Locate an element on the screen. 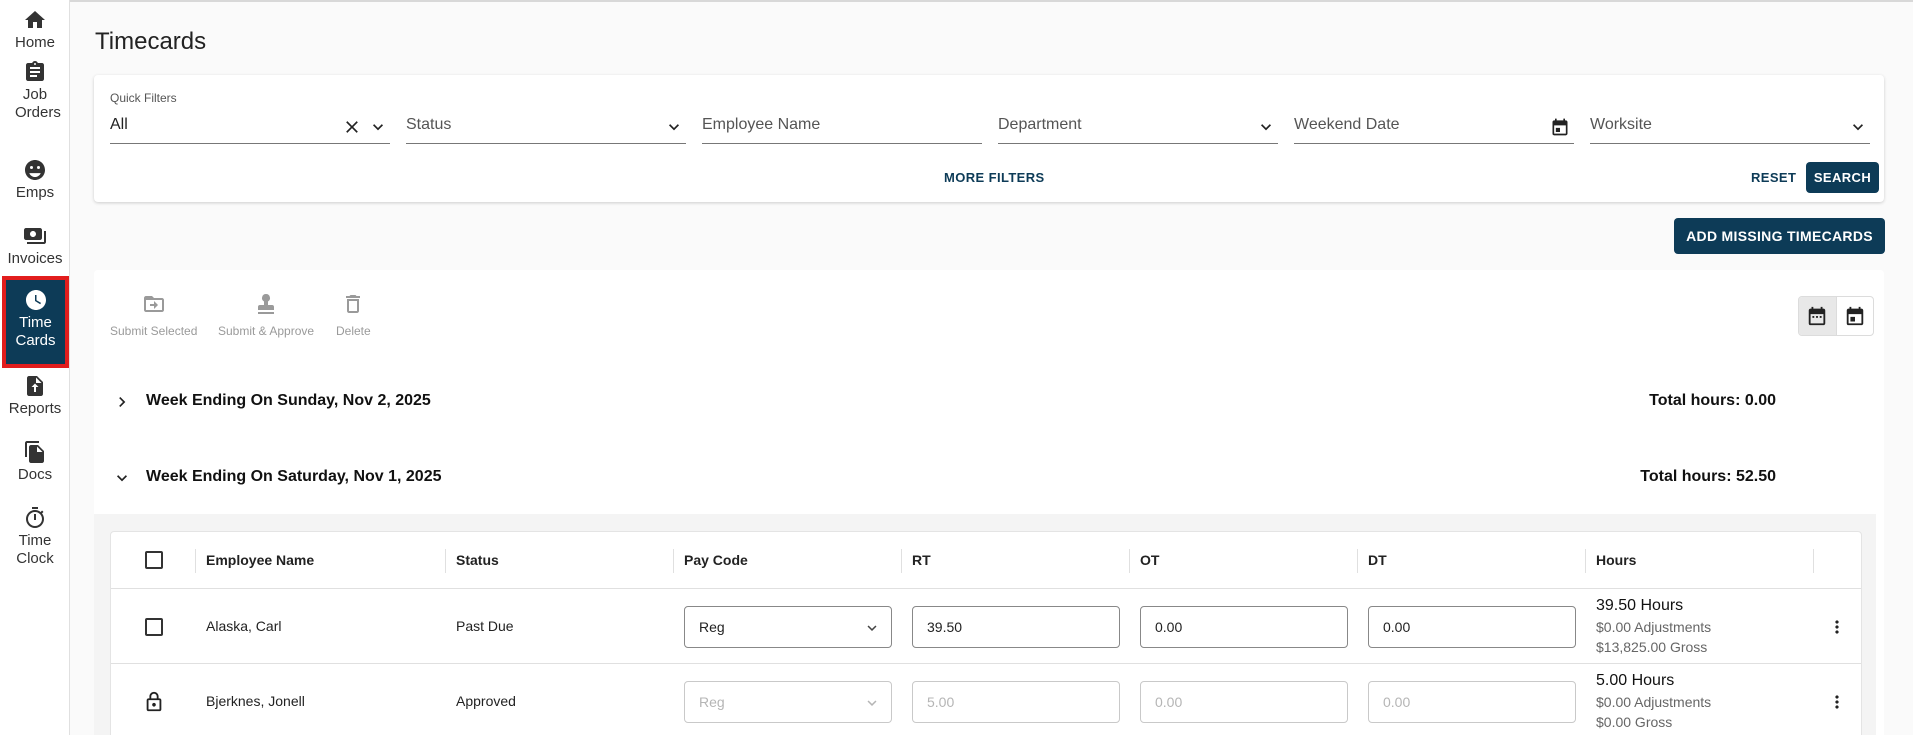  employee-name-placeholder: Employee Name is located at coordinates (761, 124).